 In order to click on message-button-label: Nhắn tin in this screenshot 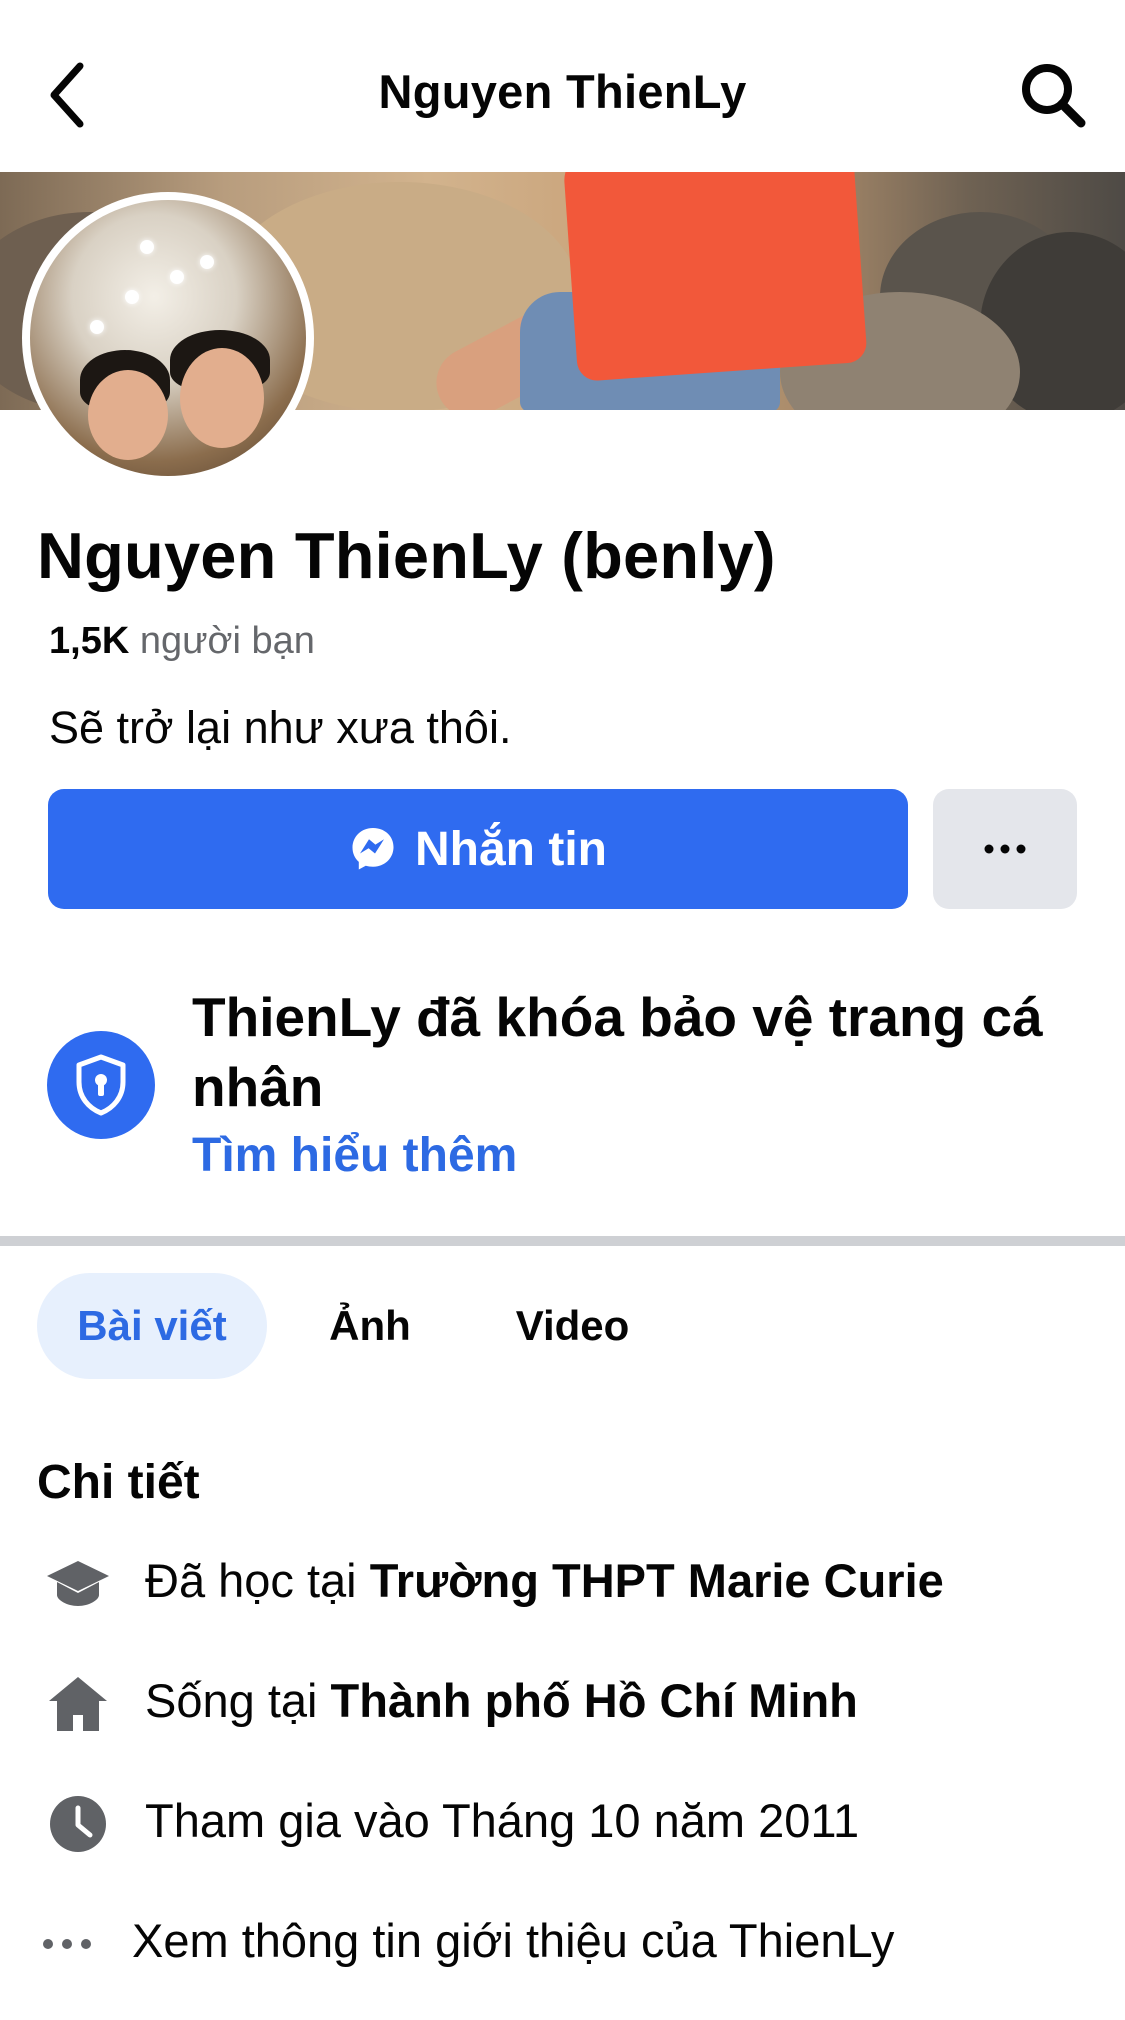, I will do `click(511, 849)`.